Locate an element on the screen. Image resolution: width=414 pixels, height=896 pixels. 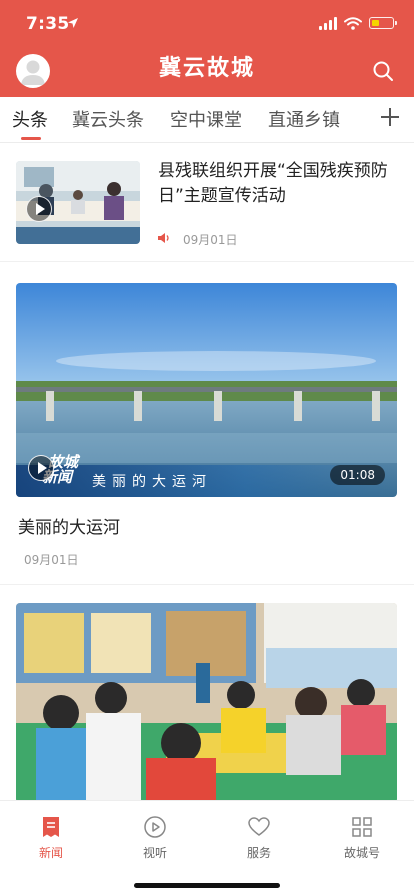
video-caption: 美丽的大运河 is located at coordinates (152, 482).